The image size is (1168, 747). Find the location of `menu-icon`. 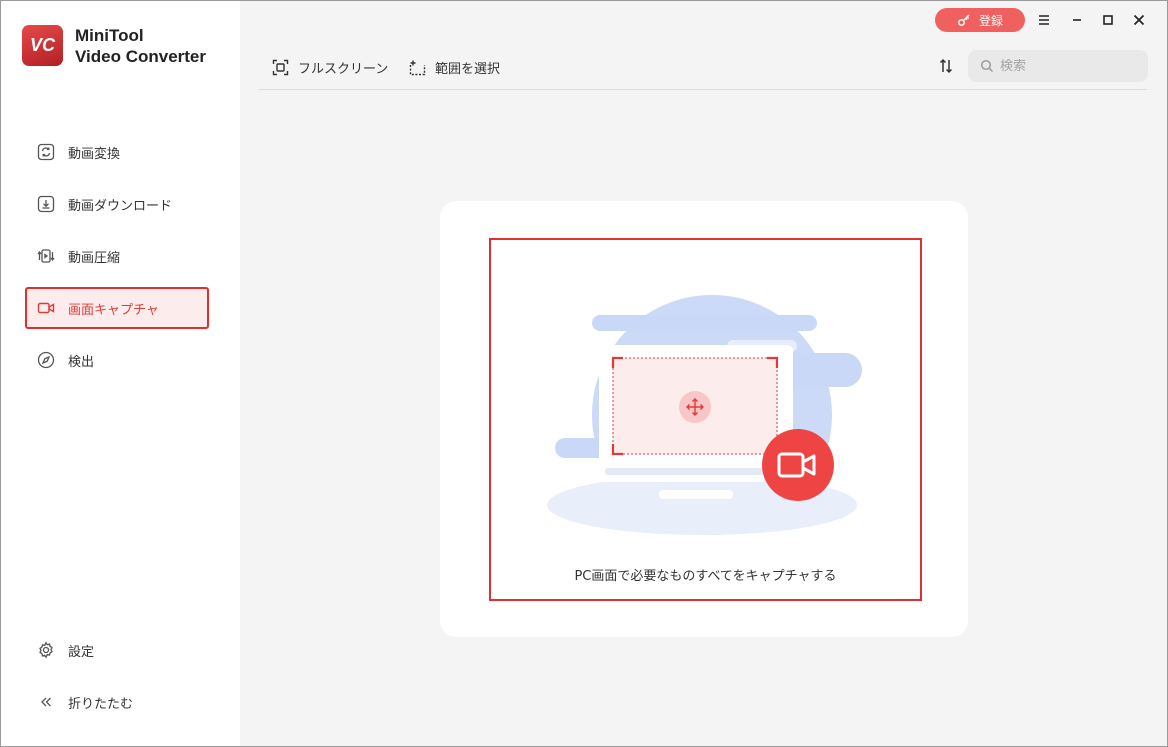

menu-icon is located at coordinates (1044, 20).